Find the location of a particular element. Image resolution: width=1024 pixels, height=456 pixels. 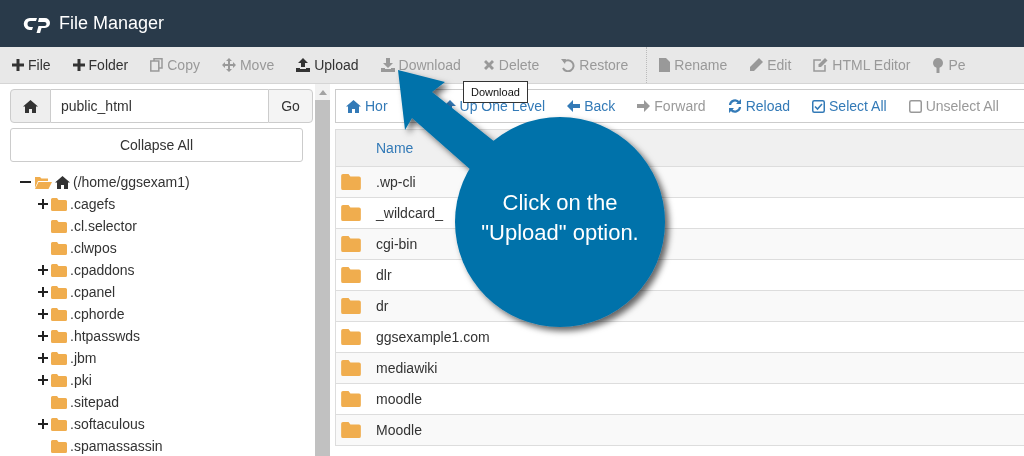

file-name: cgi-bin is located at coordinates (397, 244).